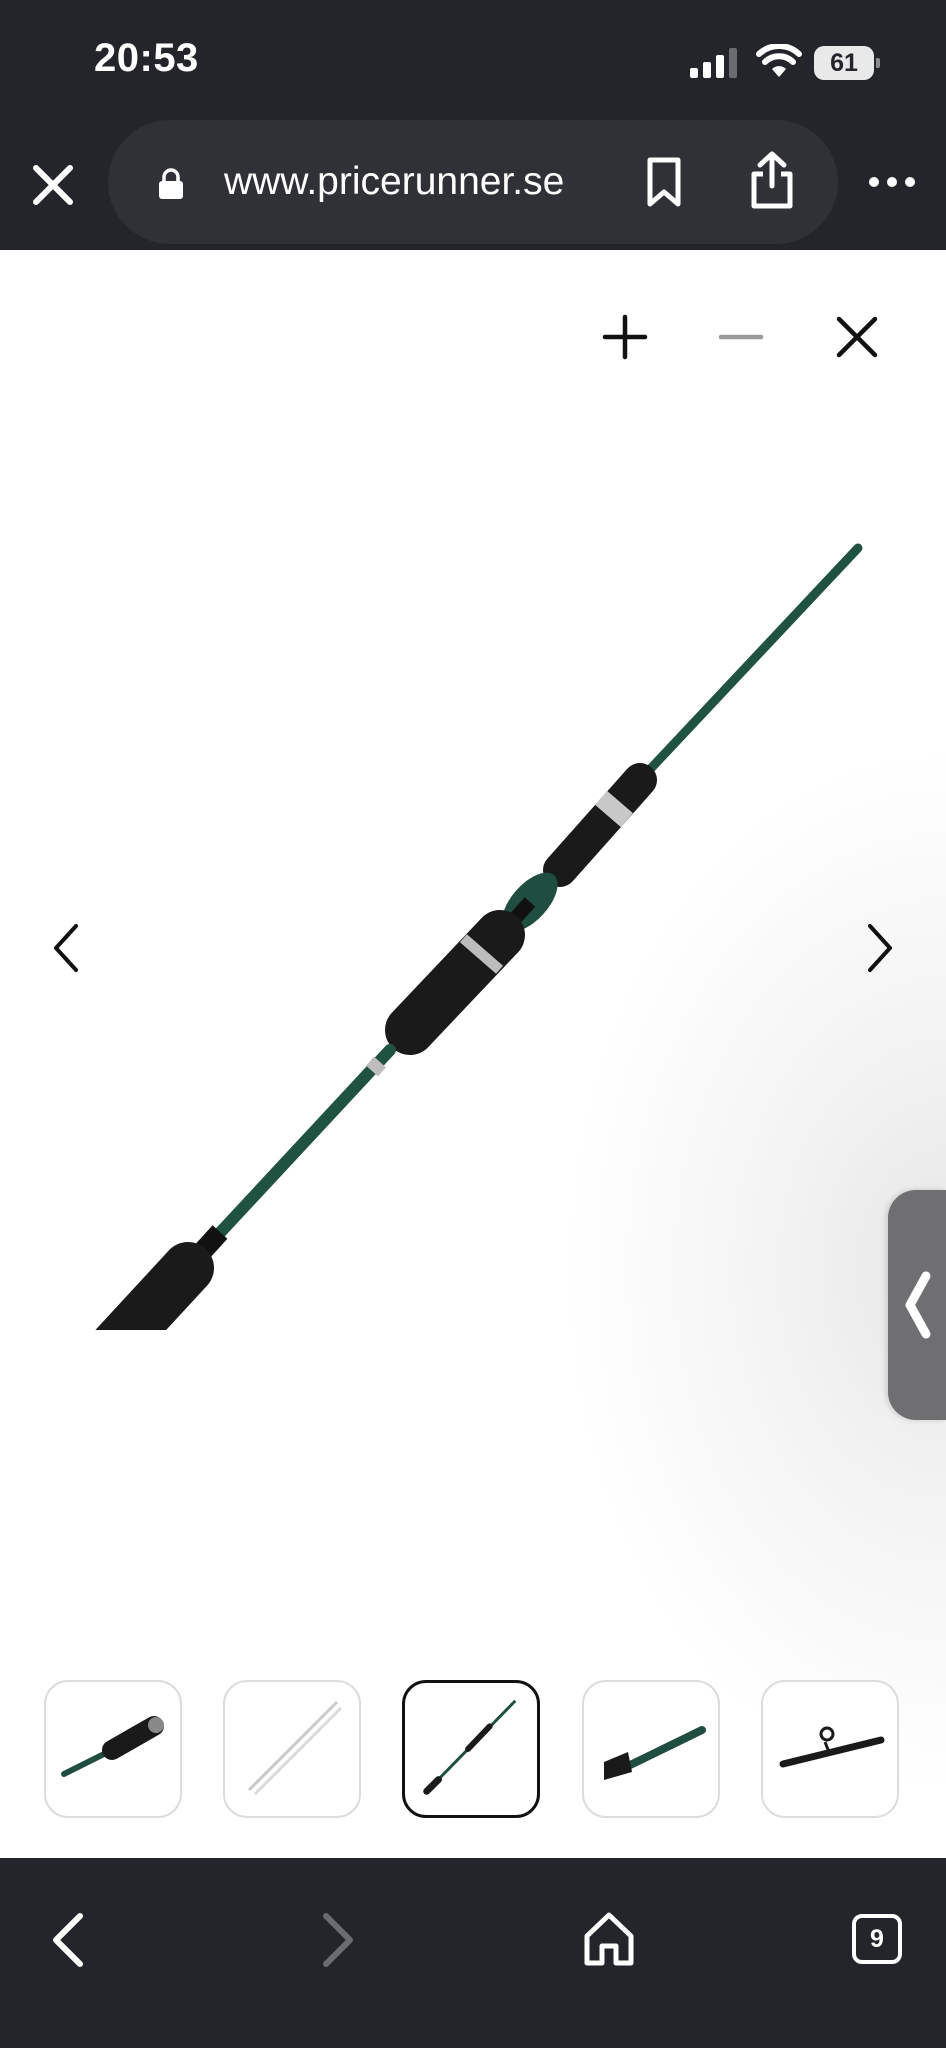  I want to click on rod-full-thumbnail, so click(470, 1747).